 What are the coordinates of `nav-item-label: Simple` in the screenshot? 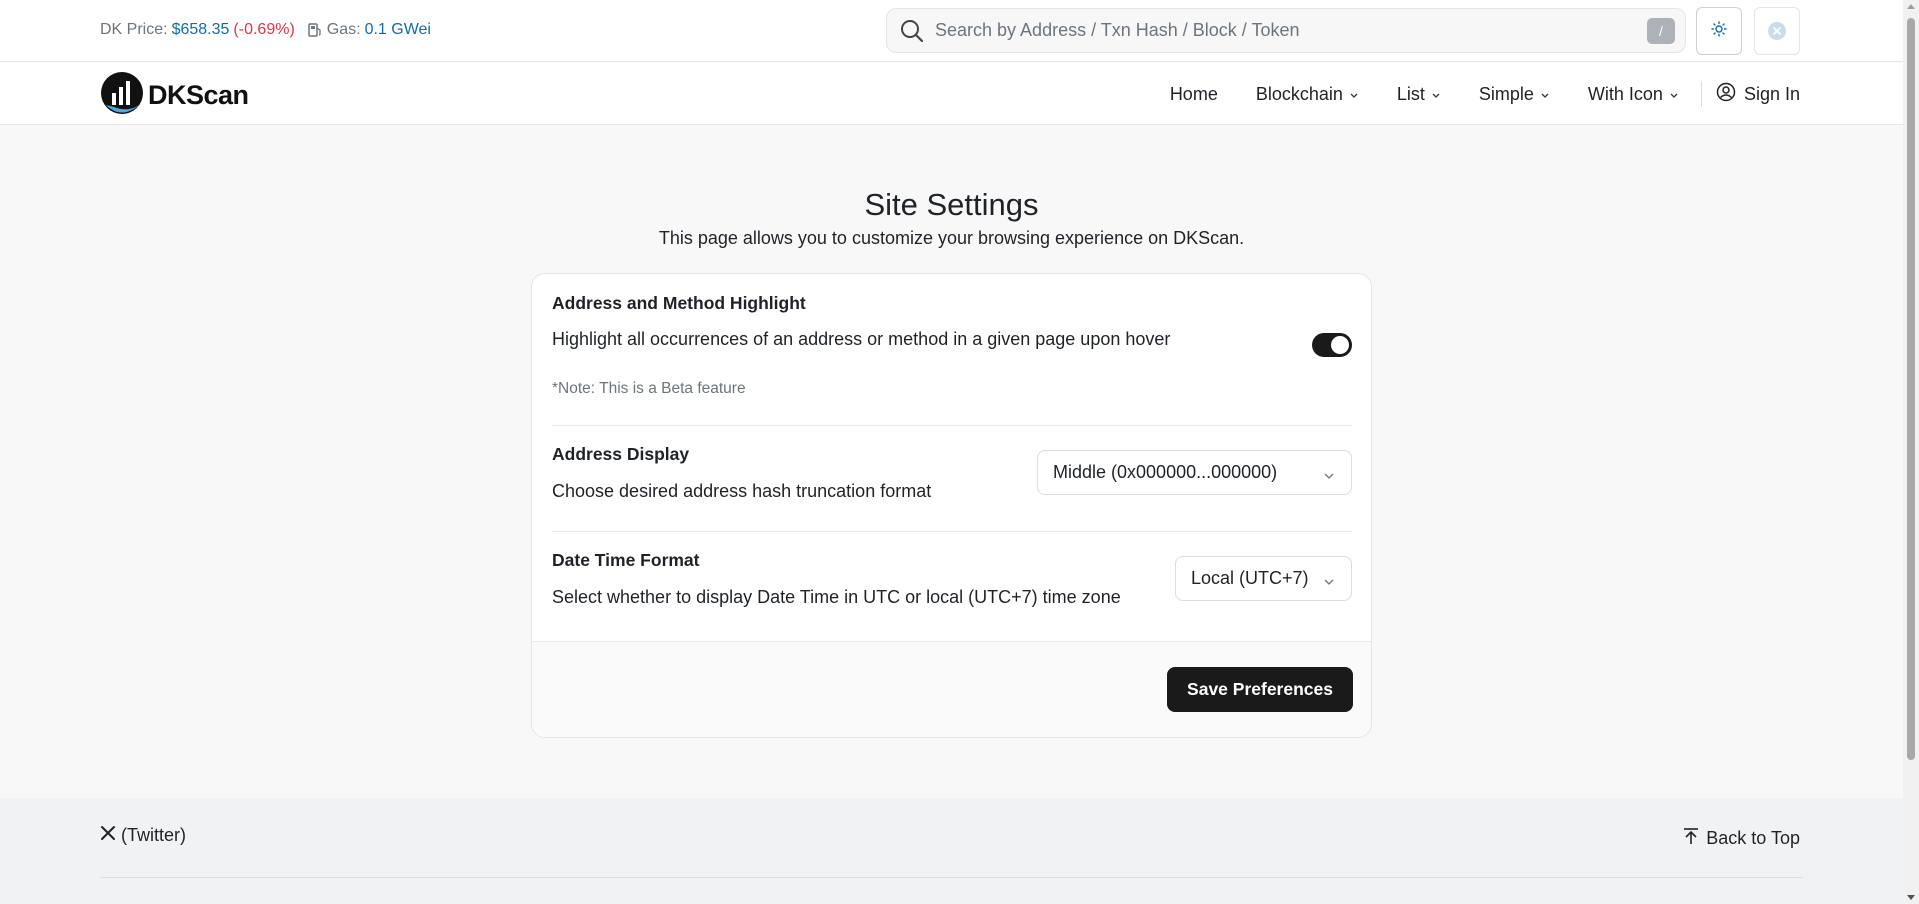 It's located at (1506, 93).